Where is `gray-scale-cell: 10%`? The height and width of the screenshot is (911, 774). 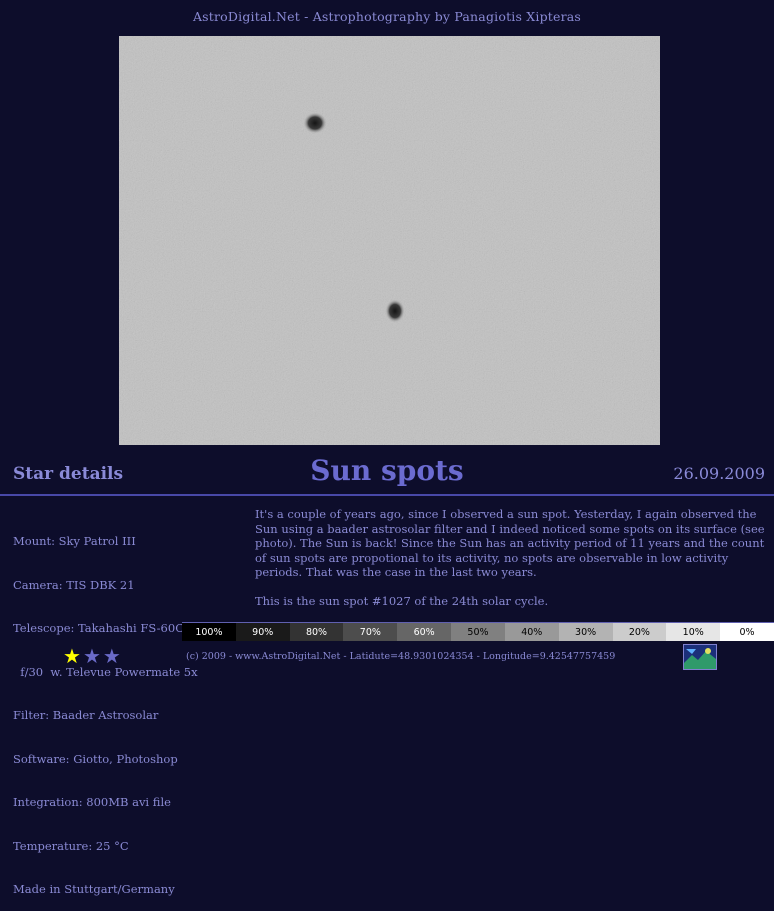
gray-scale-cell: 10% is located at coordinates (693, 632).